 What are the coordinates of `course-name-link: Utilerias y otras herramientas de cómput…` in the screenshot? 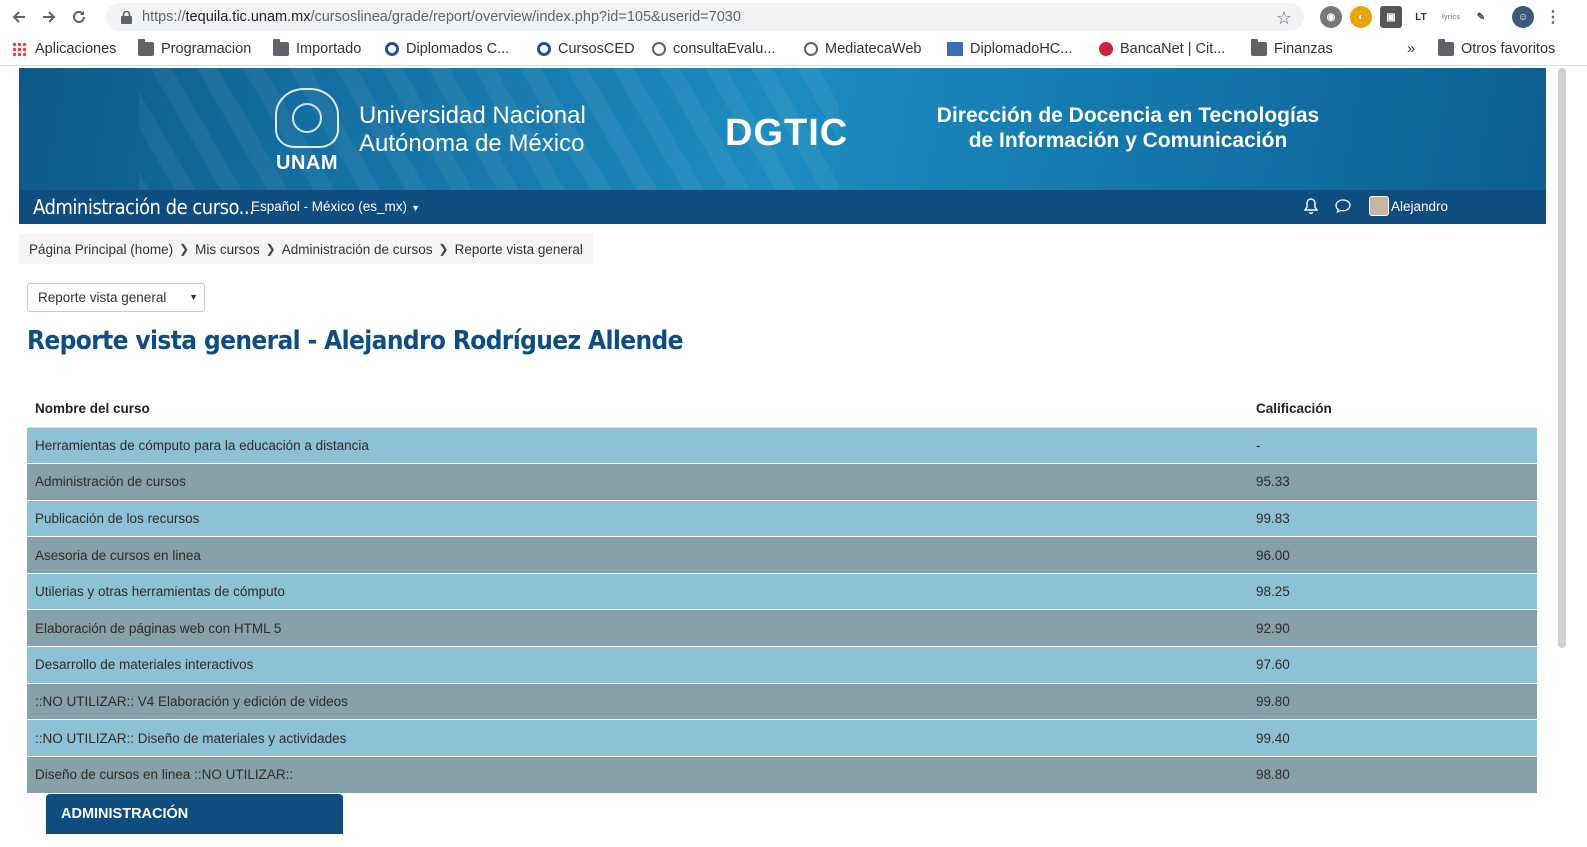 It's located at (637, 591).